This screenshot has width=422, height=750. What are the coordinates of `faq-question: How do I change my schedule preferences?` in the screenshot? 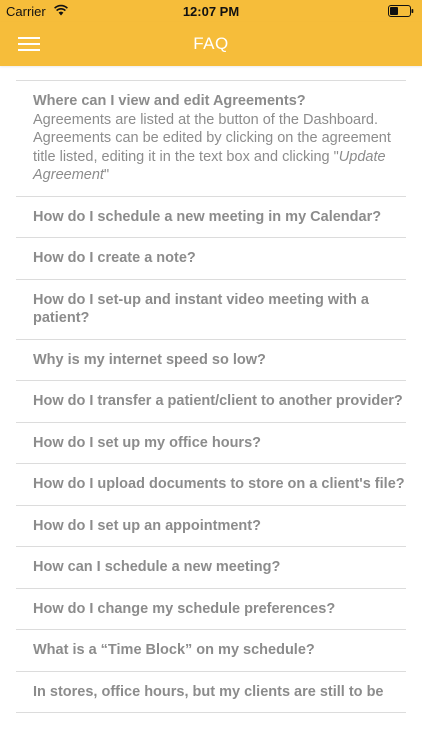 It's located at (184, 608).